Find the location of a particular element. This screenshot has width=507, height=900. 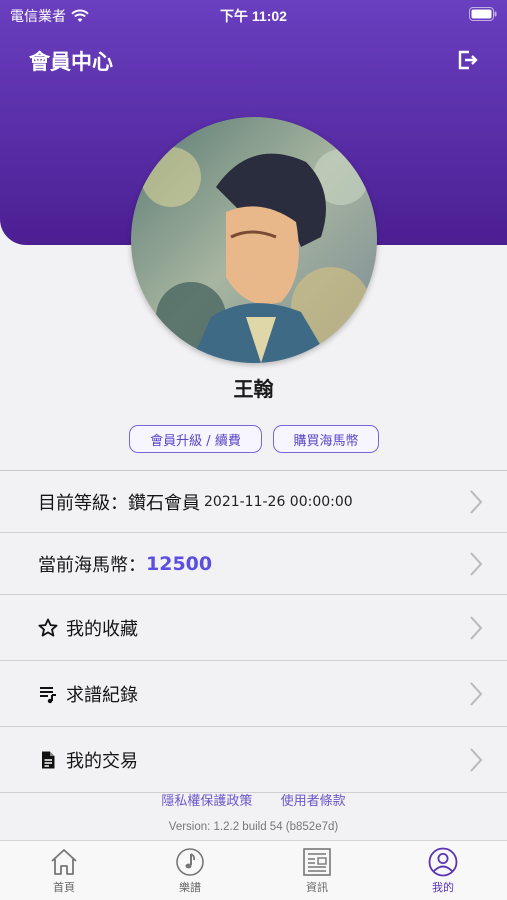

terms-of-use-link: 使用者條款 is located at coordinates (313, 801).